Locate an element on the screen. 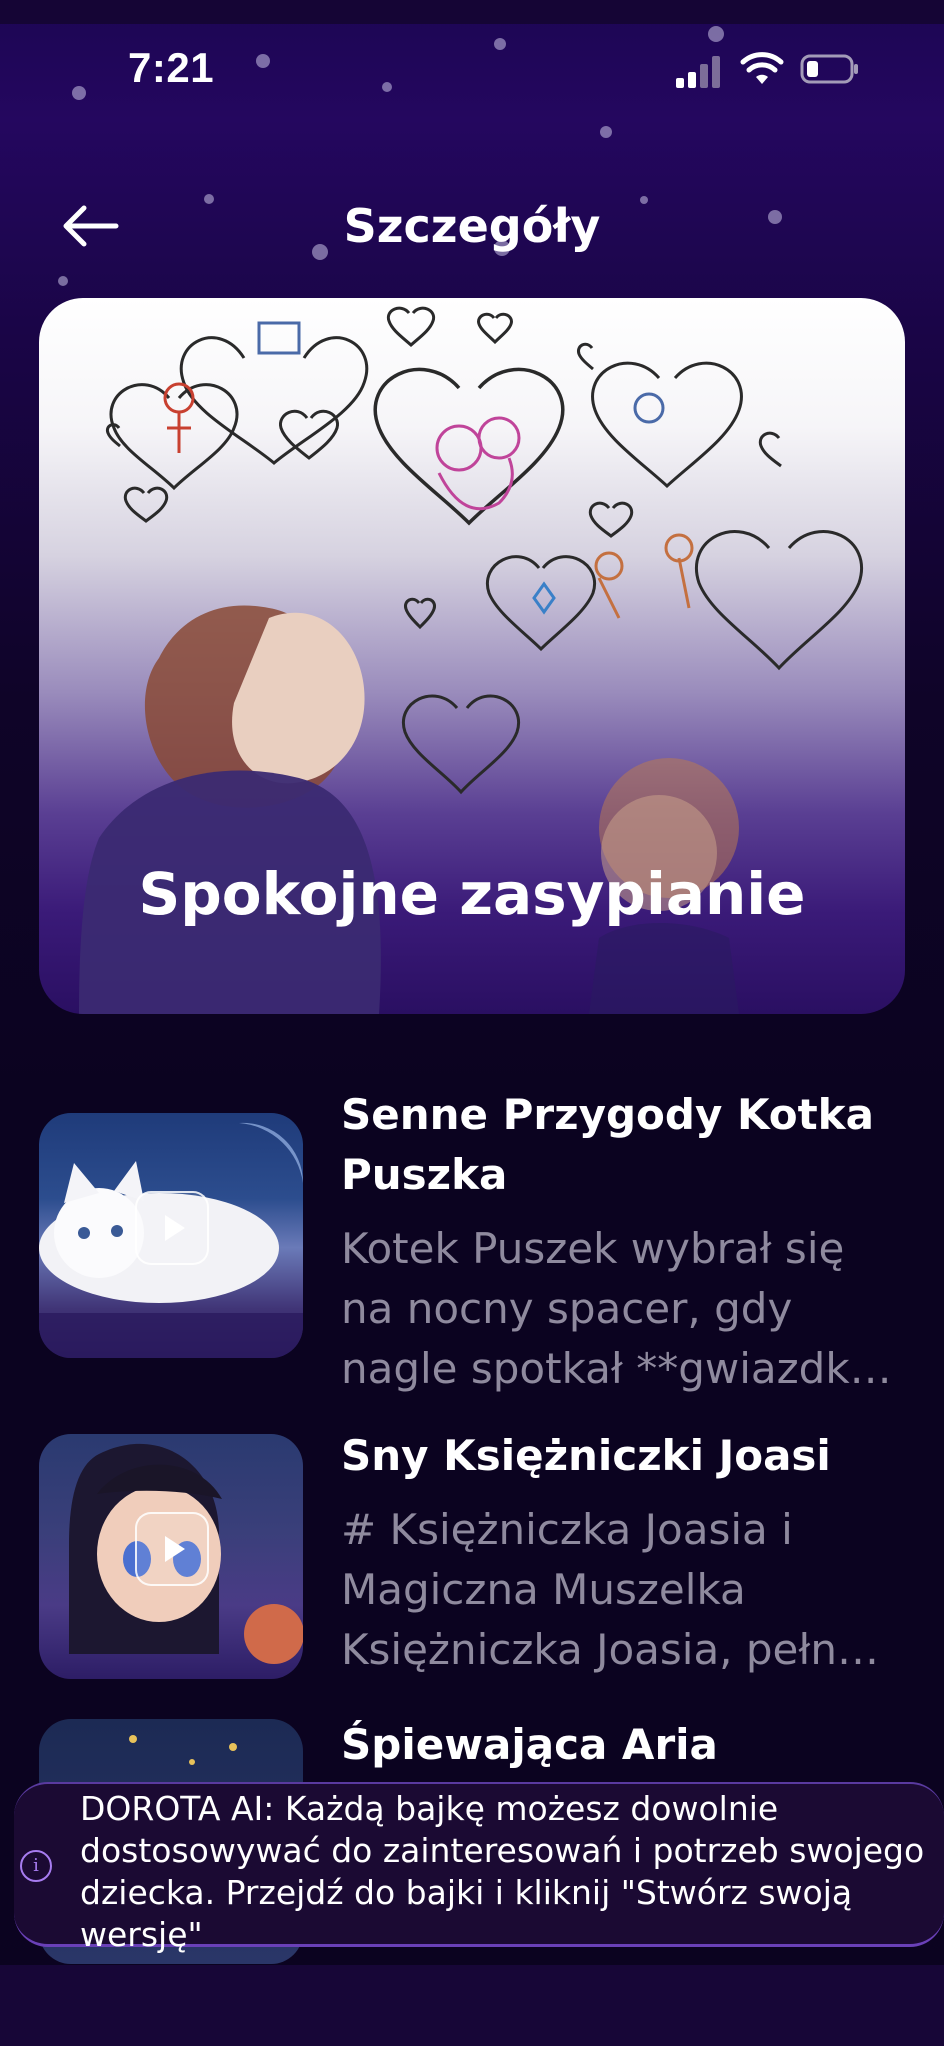 This screenshot has width=944, height=2046. top-strip is located at coordinates (472, 12).